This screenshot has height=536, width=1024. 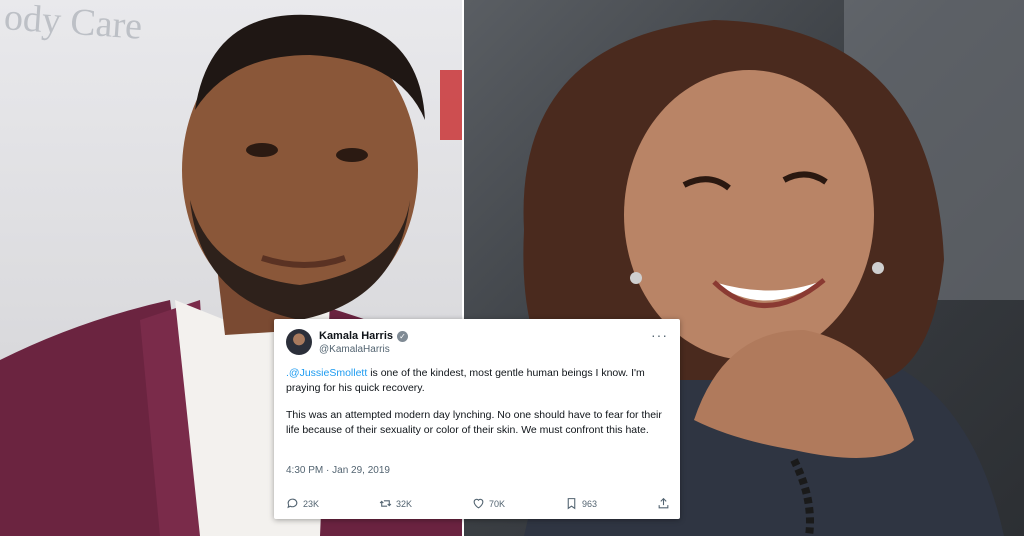 I want to click on retweet-count: 32K, so click(x=403, y=503).